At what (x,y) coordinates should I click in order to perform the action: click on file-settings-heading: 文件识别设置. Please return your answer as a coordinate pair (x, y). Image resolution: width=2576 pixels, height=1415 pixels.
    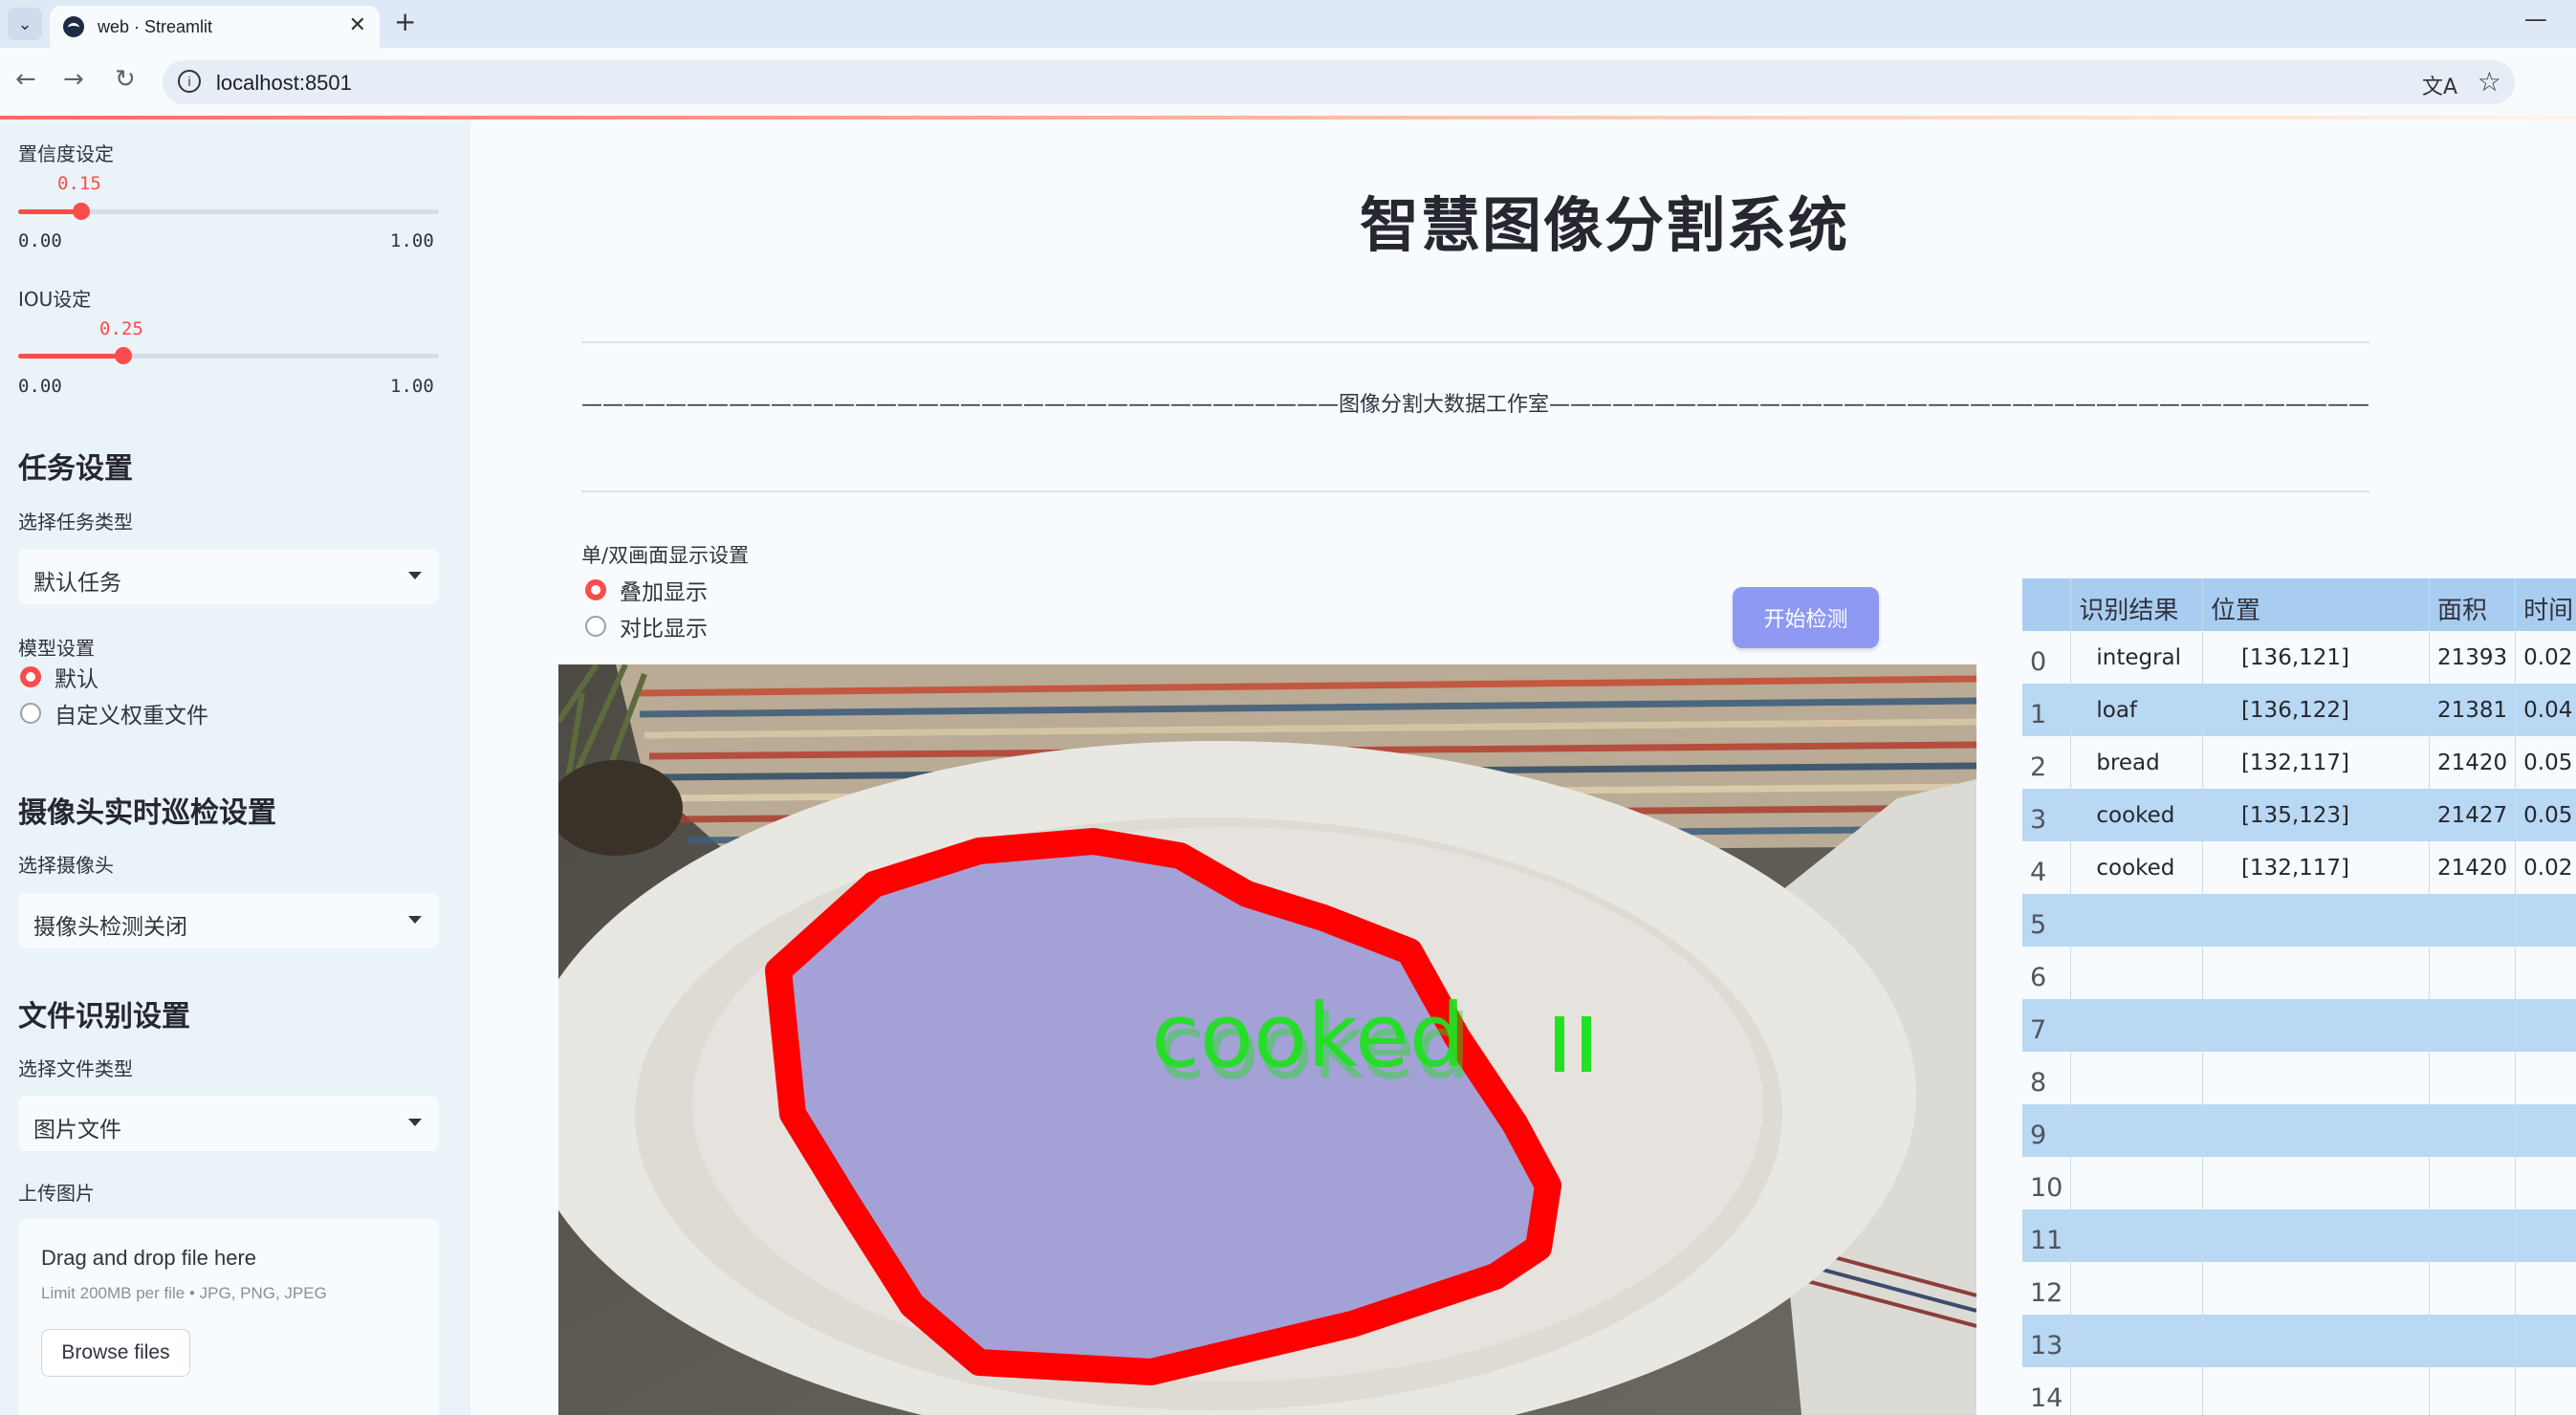
    Looking at the image, I should click on (104, 1017).